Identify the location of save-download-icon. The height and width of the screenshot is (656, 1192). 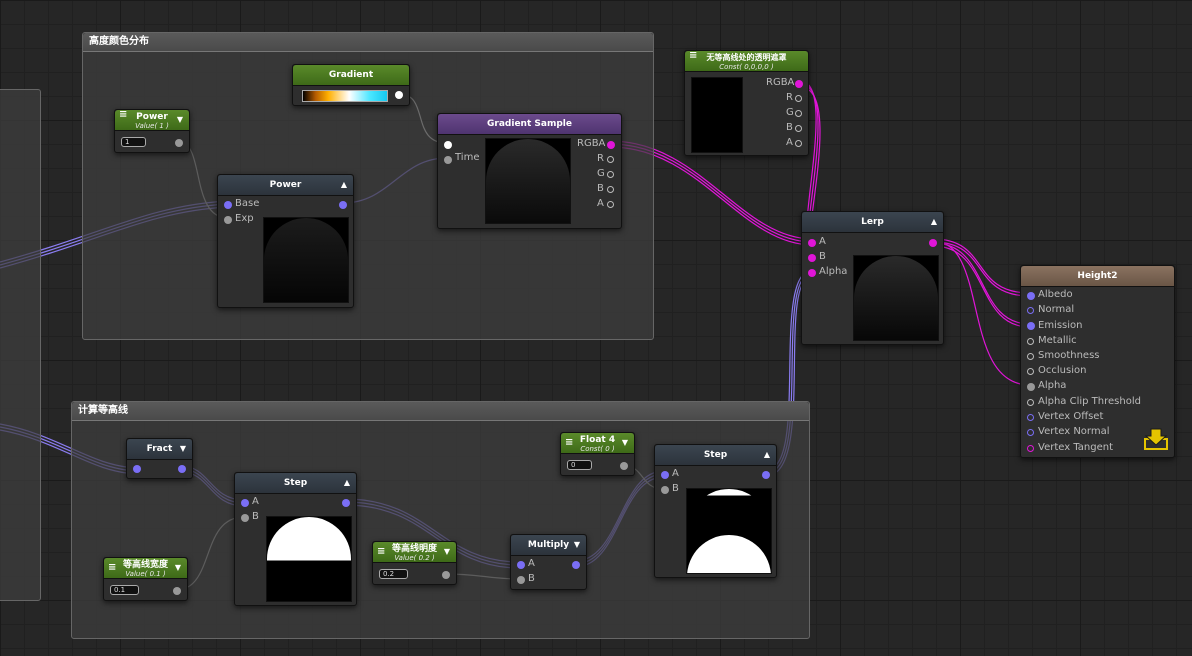
(1156, 439).